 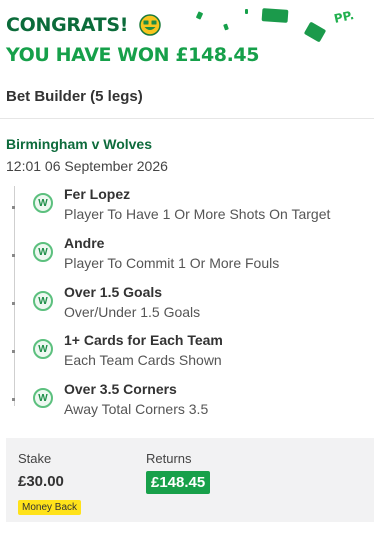 What do you see at coordinates (143, 340) in the screenshot?
I see `leg-selection: 1+ Cards for Each Team` at bounding box center [143, 340].